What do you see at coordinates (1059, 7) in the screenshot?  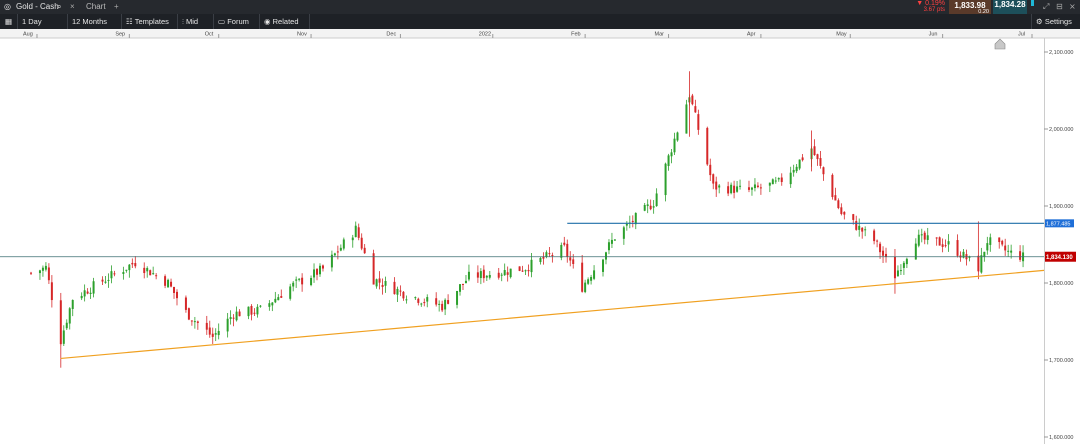 I see `restore-icon: ⊟` at bounding box center [1059, 7].